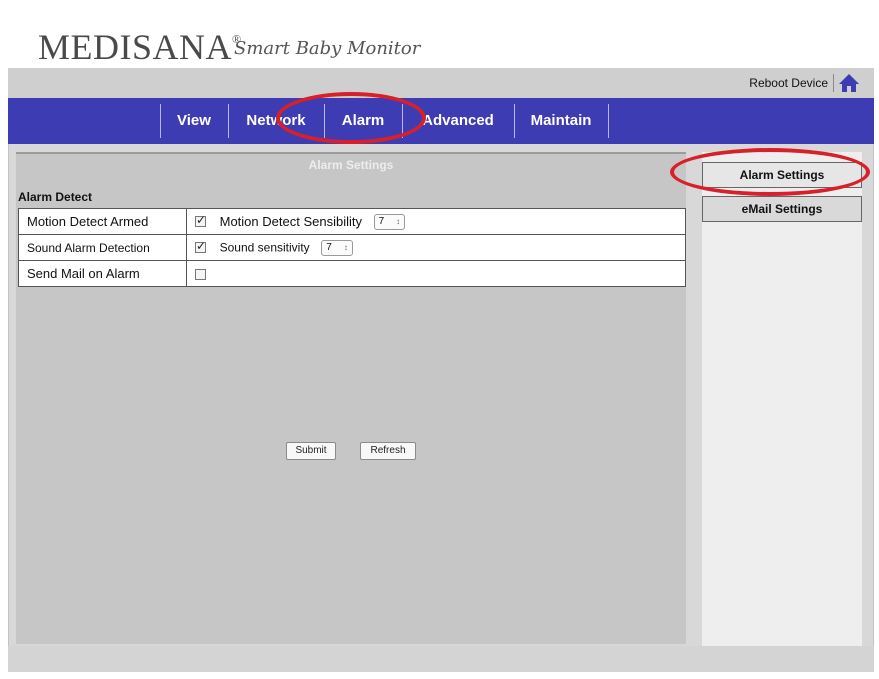 Image resolution: width=879 pixels, height=679 pixels. What do you see at coordinates (849, 83) in the screenshot?
I see `home-icon` at bounding box center [849, 83].